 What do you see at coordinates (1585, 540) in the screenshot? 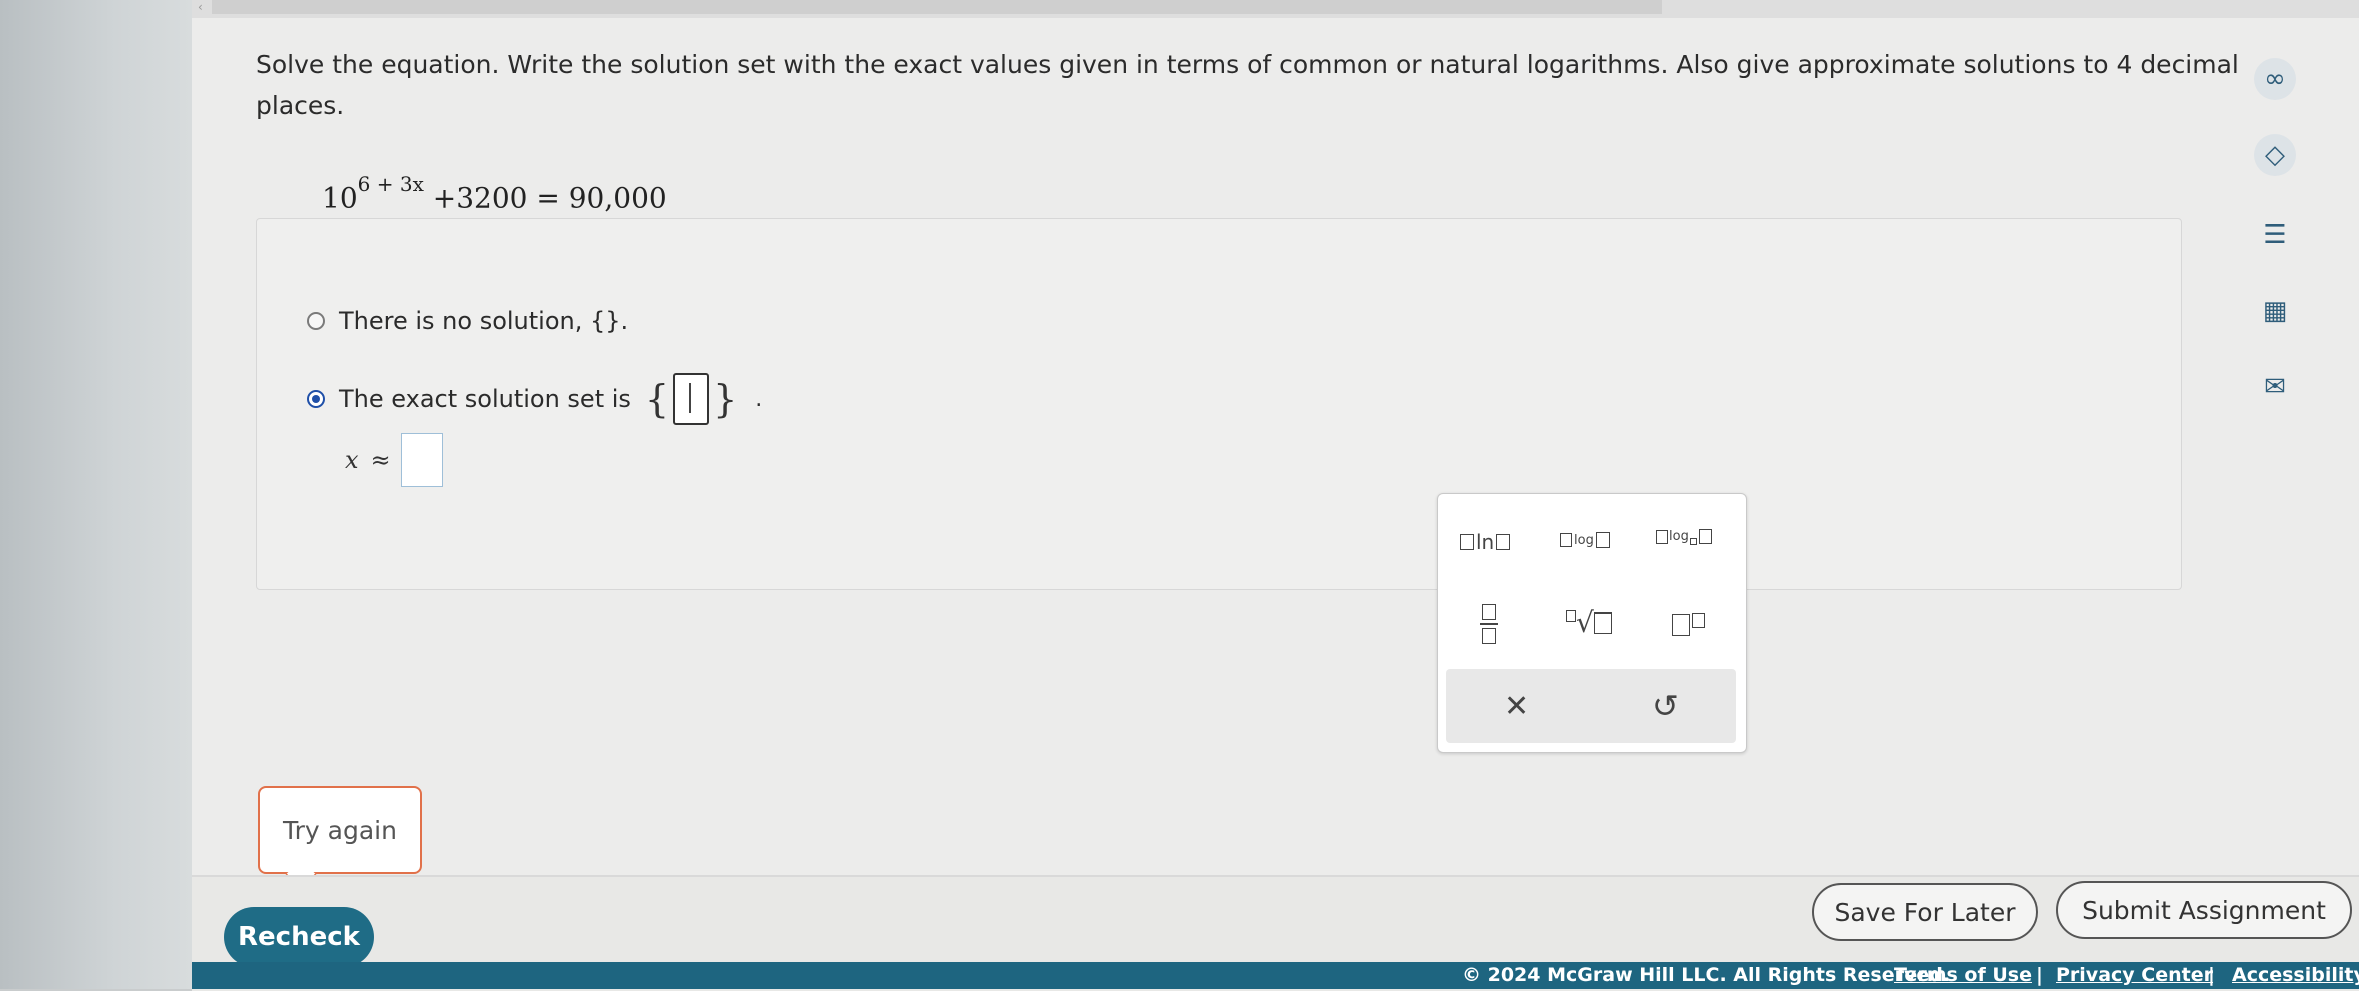
I see `log-key: log` at bounding box center [1585, 540].